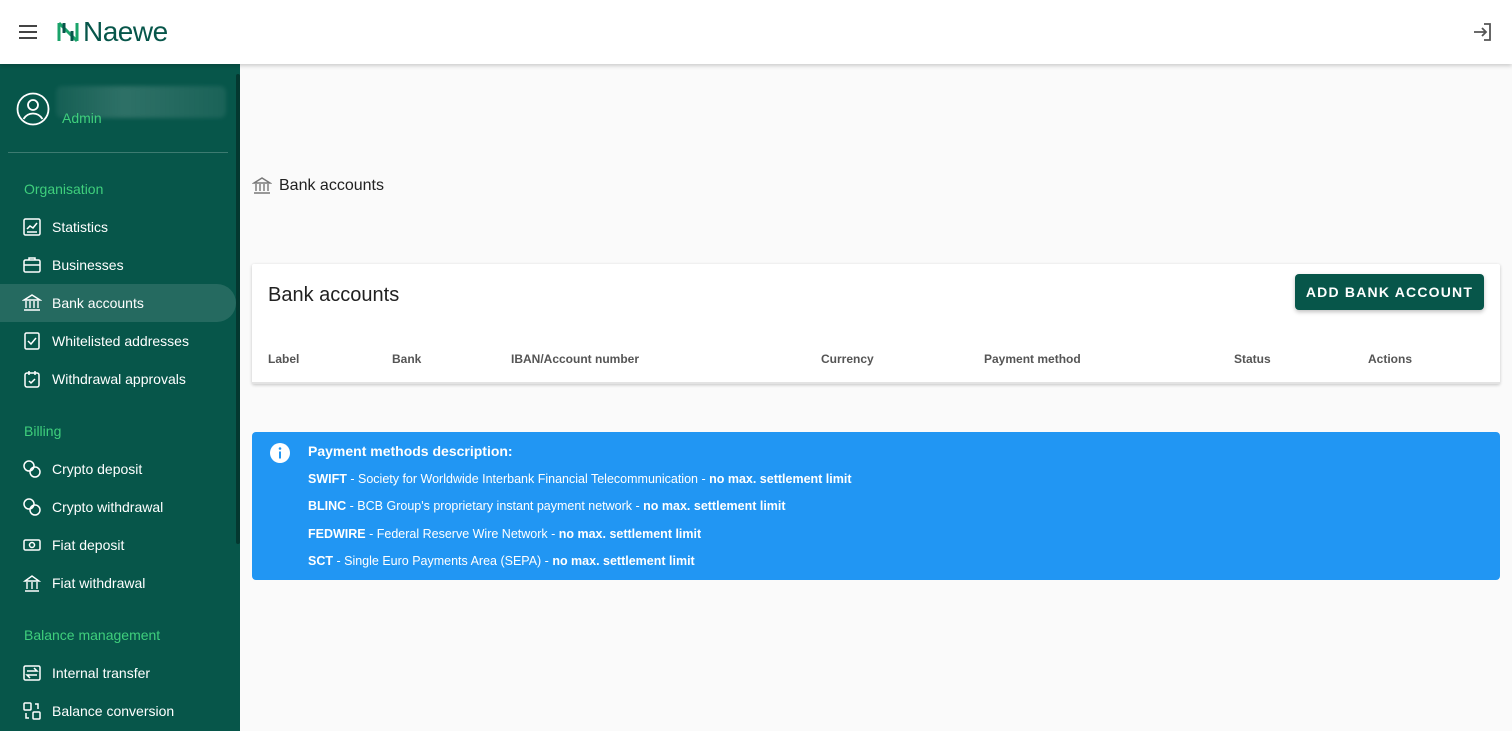  Describe the element at coordinates (320, 561) in the screenshot. I see `payment-code: SCT` at that location.